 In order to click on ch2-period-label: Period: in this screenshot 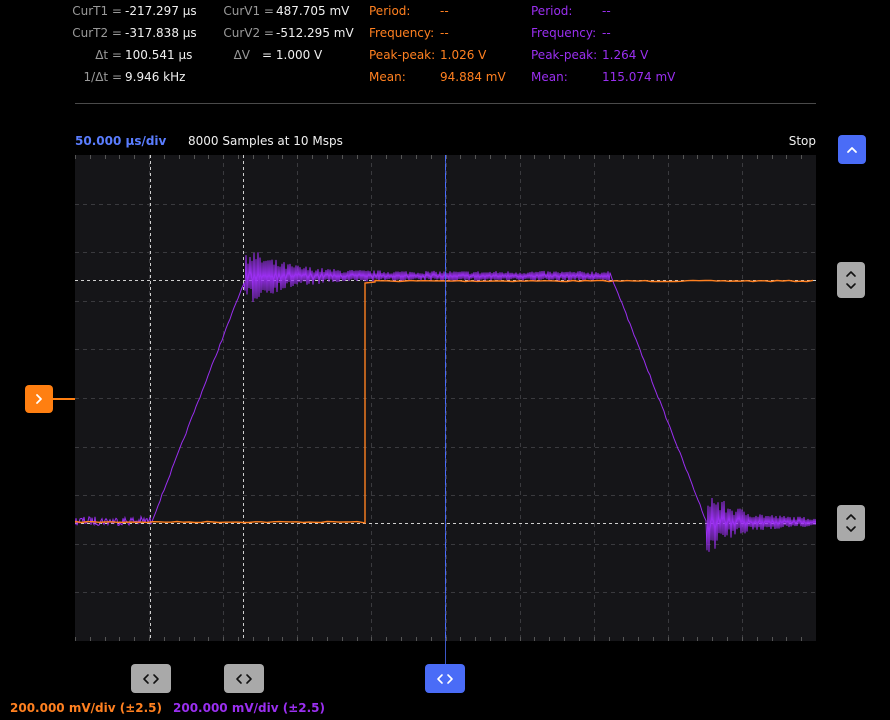, I will do `click(552, 11)`.